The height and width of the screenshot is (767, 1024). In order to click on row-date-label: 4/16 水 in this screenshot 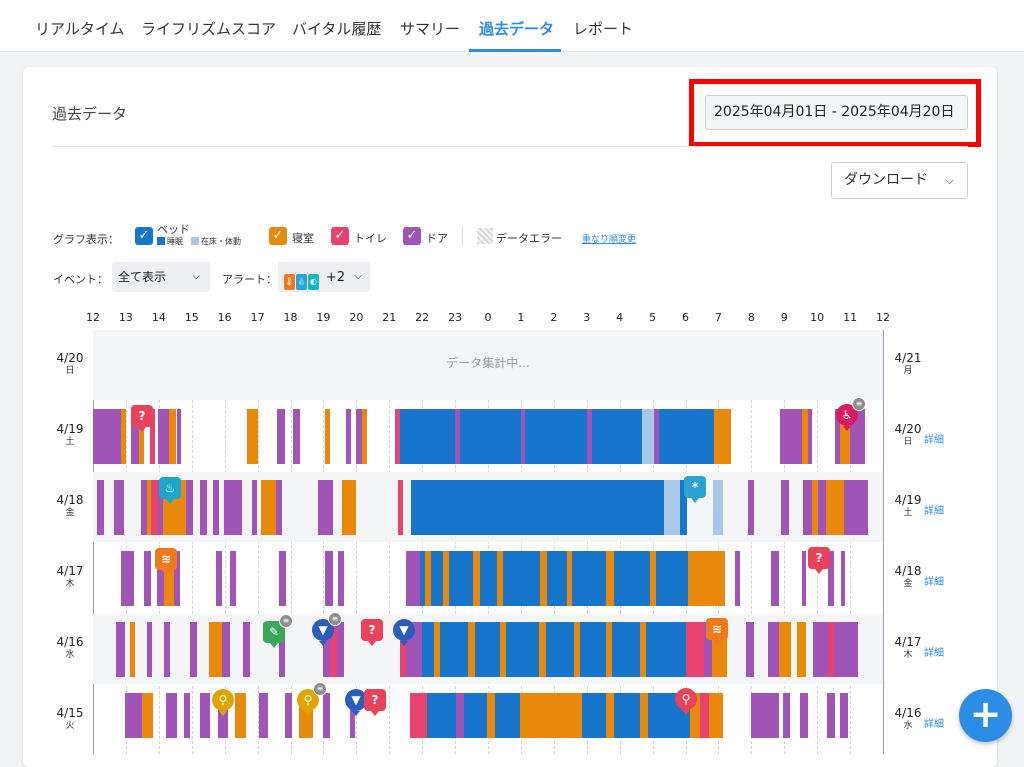, I will do `click(70, 649)`.